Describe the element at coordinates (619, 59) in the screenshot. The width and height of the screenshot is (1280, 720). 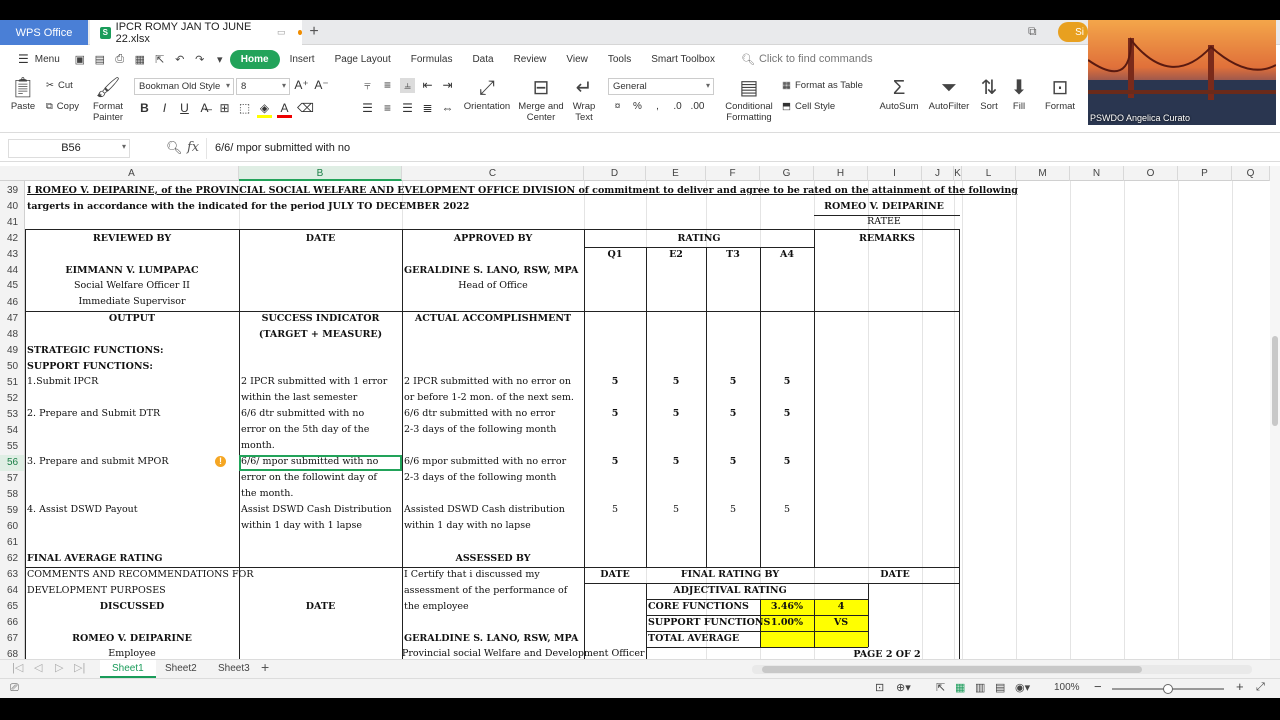
I see `tab-tools: Tools` at that location.